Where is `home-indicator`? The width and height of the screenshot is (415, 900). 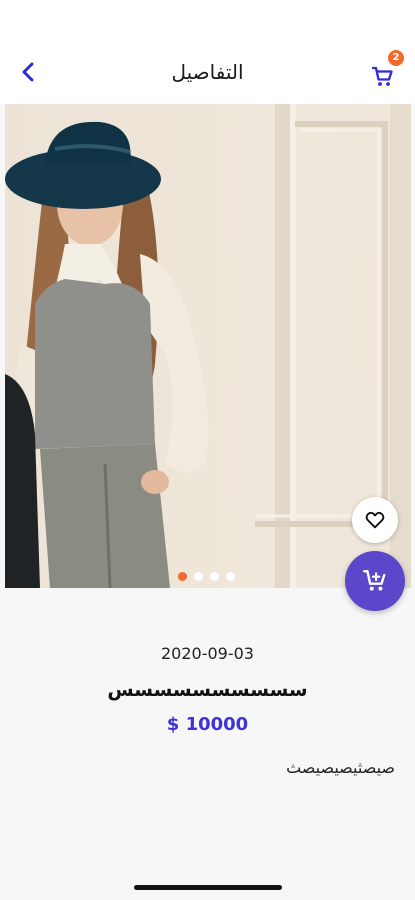 home-indicator is located at coordinates (208, 887).